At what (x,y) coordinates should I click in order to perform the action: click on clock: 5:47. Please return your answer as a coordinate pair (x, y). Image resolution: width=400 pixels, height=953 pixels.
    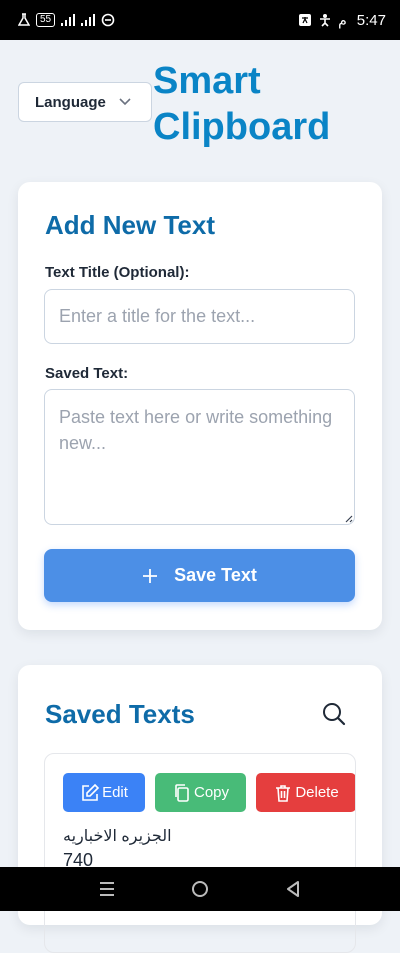
    Looking at the image, I should click on (371, 20).